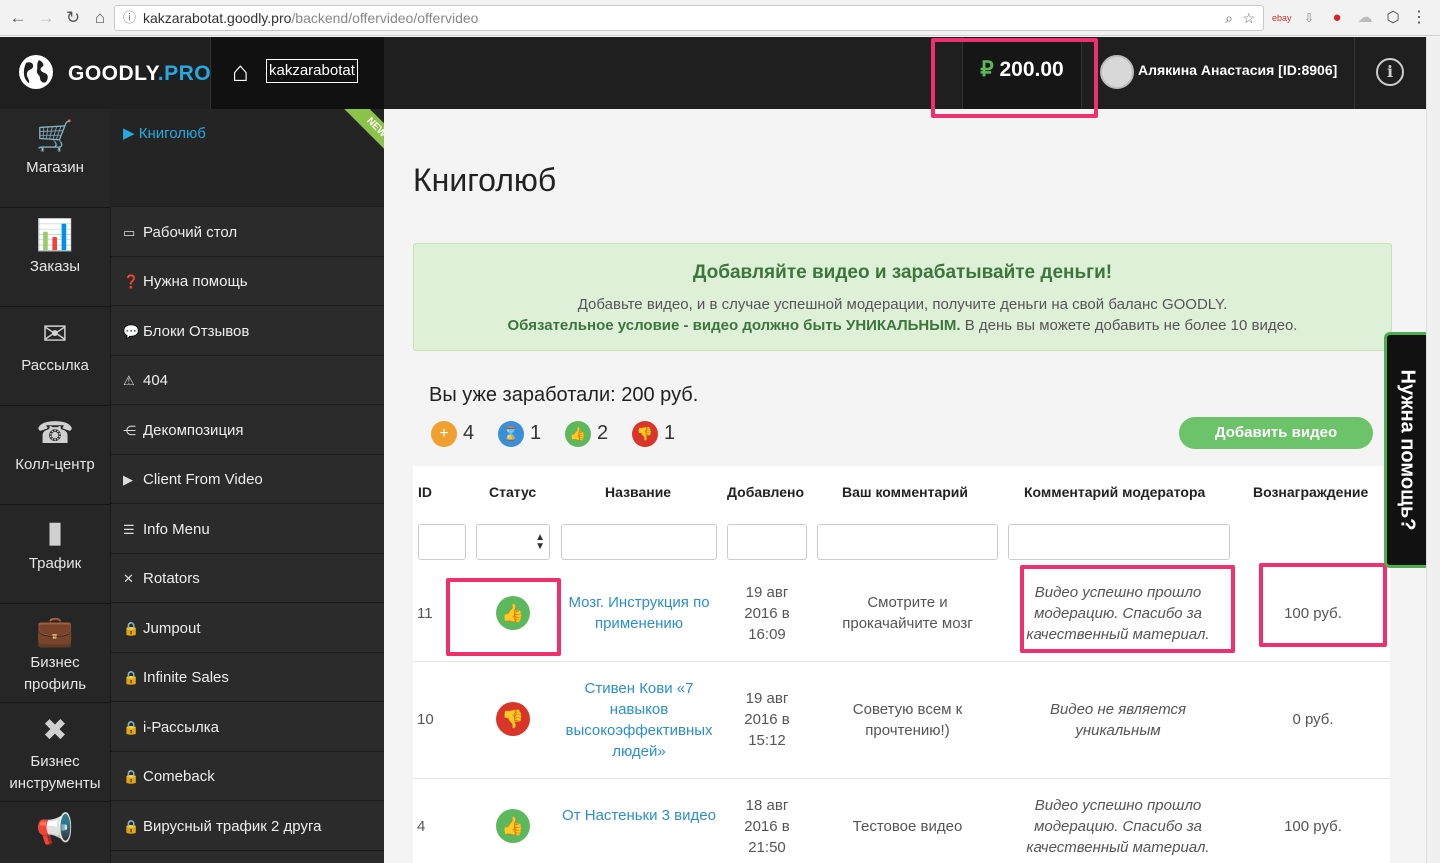 This screenshot has height=863, width=1440. Describe the element at coordinates (128, 578) in the screenshot. I see `shuffle-icon: ✕` at that location.